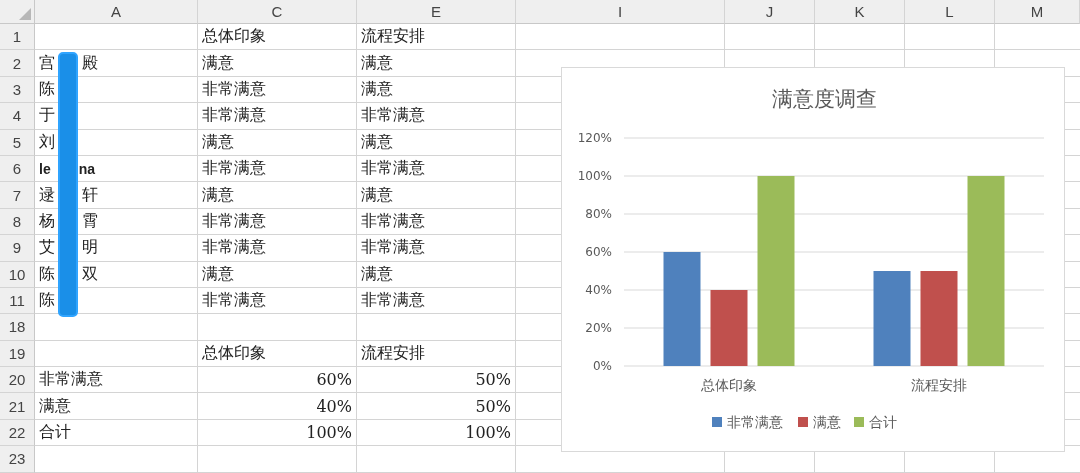  I want to click on row-header: 9, so click(17, 248).